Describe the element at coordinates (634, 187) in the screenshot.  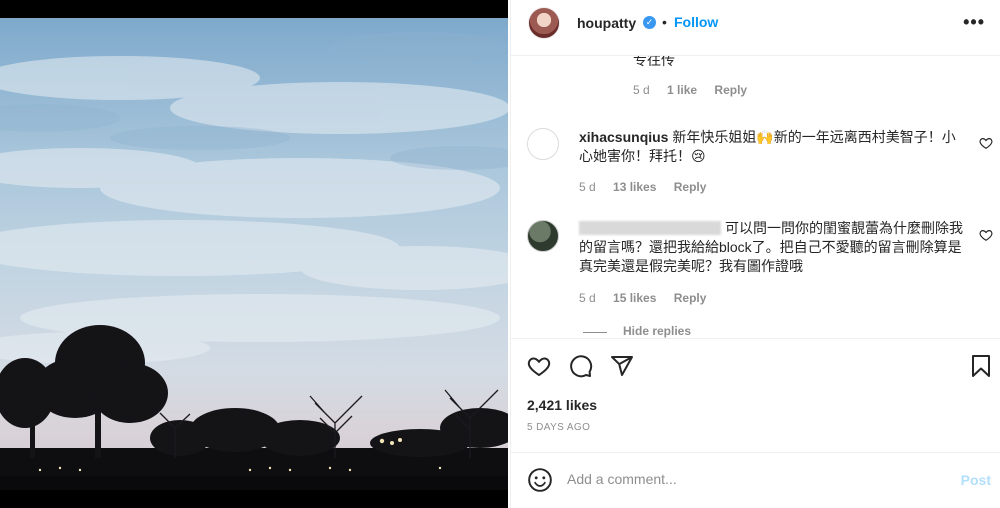
I see `comment-likes: 13 likes` at that location.